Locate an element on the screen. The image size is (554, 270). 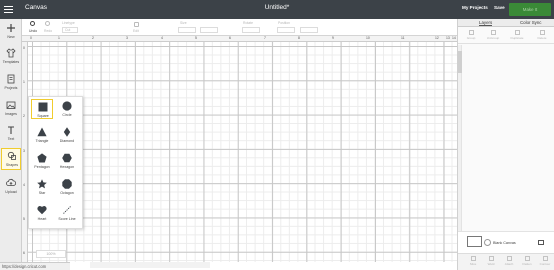
nav-label: Text is located at coordinates (11, 139).